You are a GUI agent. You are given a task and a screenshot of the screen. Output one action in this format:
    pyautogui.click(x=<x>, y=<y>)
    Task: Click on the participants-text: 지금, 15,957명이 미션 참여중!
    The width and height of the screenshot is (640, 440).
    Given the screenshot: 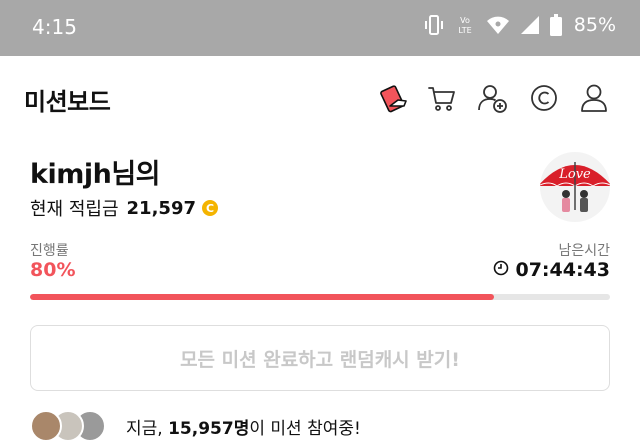 What is the action you would take?
    pyautogui.click(x=243, y=426)
    